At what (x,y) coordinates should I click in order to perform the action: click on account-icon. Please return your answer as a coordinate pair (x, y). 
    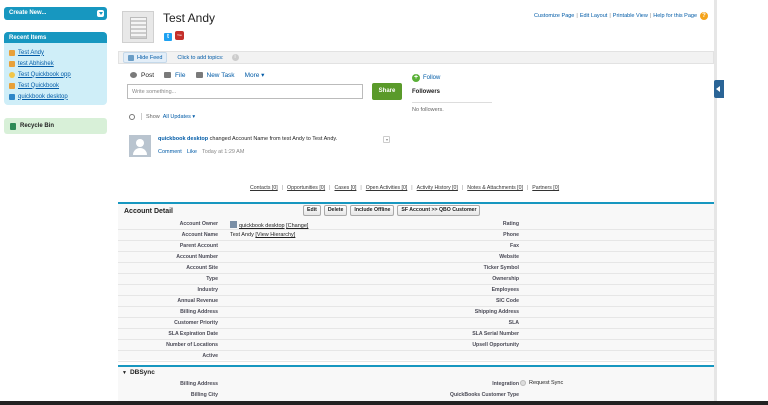
    Looking at the image, I should click on (12, 85).